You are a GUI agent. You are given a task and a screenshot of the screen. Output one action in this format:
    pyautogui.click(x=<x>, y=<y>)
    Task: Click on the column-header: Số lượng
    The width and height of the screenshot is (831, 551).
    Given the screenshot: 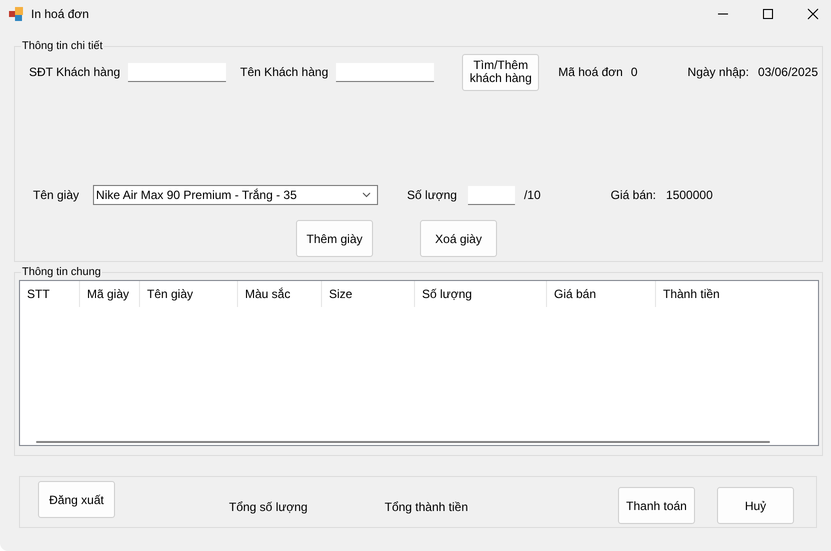 What is the action you would take?
    pyautogui.click(x=481, y=294)
    